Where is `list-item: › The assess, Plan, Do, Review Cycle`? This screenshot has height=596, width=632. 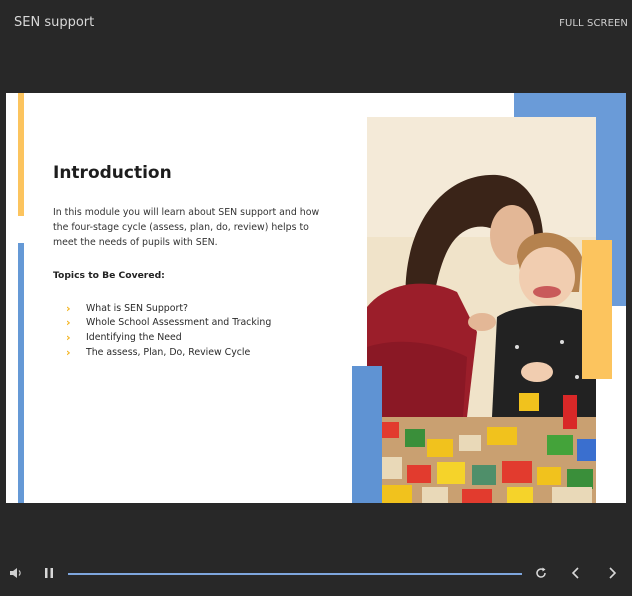
list-item: › The assess, Plan, Do, Review Cycle is located at coordinates (168, 352).